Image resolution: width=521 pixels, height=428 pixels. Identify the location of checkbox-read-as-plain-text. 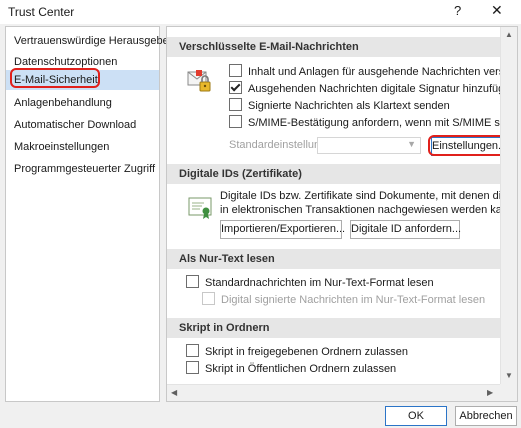
(192, 281).